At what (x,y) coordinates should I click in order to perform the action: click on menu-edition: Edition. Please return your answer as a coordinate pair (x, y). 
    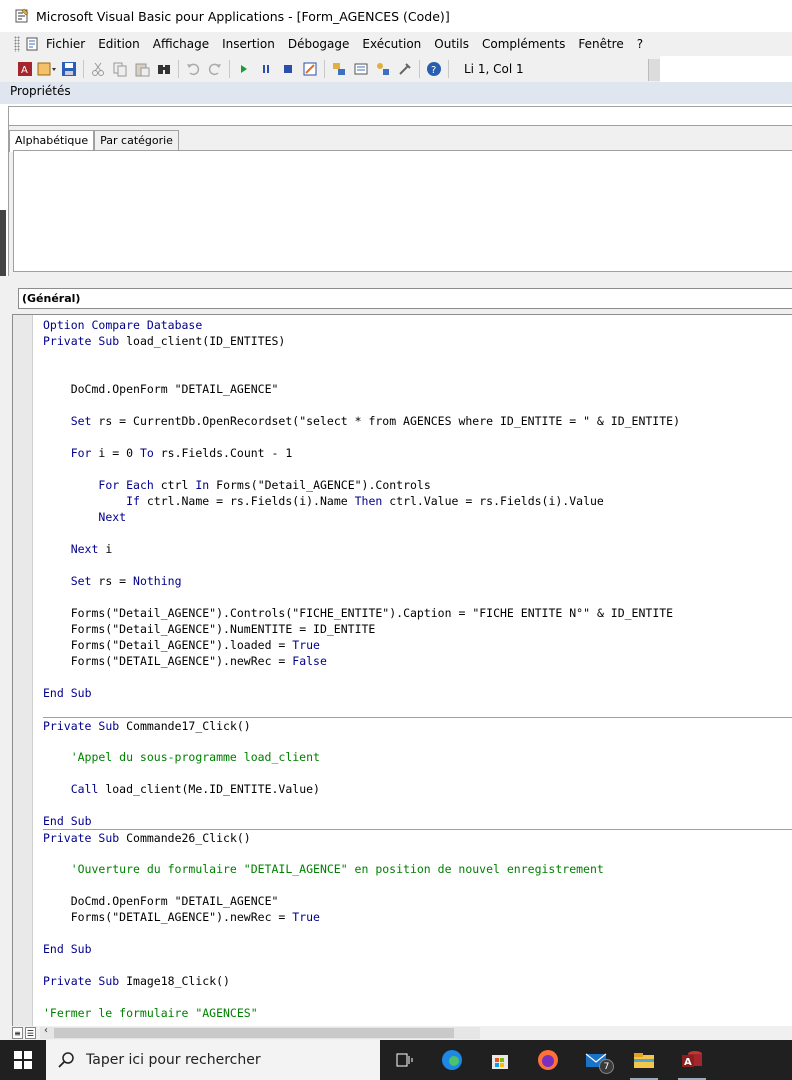
    Looking at the image, I should click on (119, 44).